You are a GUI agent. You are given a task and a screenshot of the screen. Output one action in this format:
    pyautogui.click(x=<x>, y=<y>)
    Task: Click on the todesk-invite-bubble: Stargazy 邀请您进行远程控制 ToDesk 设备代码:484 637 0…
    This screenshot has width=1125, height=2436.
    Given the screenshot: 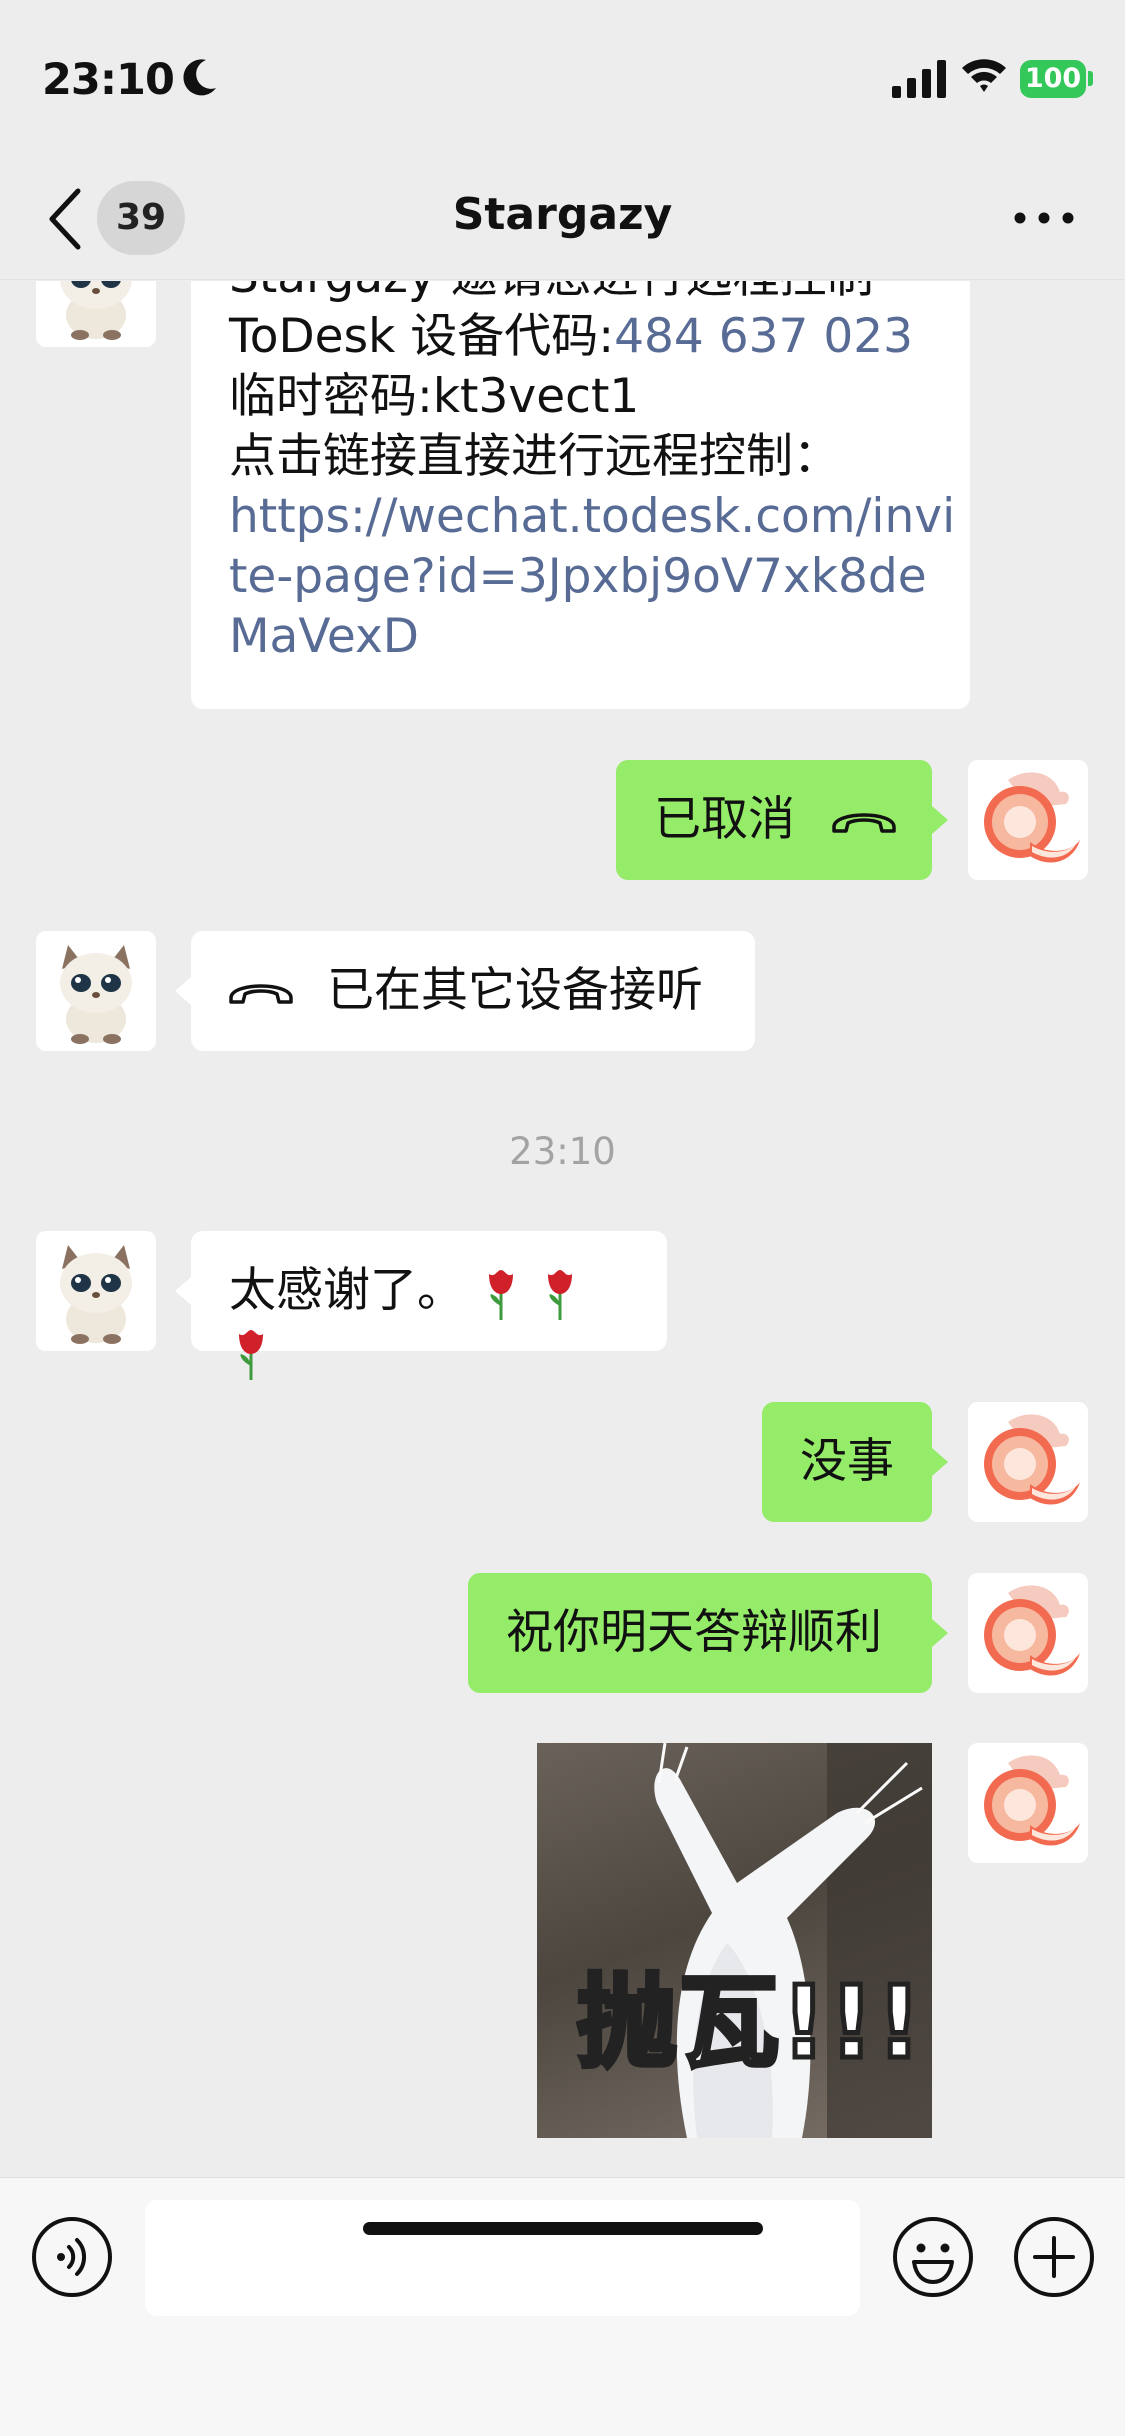 What is the action you would take?
    pyautogui.click(x=580, y=495)
    